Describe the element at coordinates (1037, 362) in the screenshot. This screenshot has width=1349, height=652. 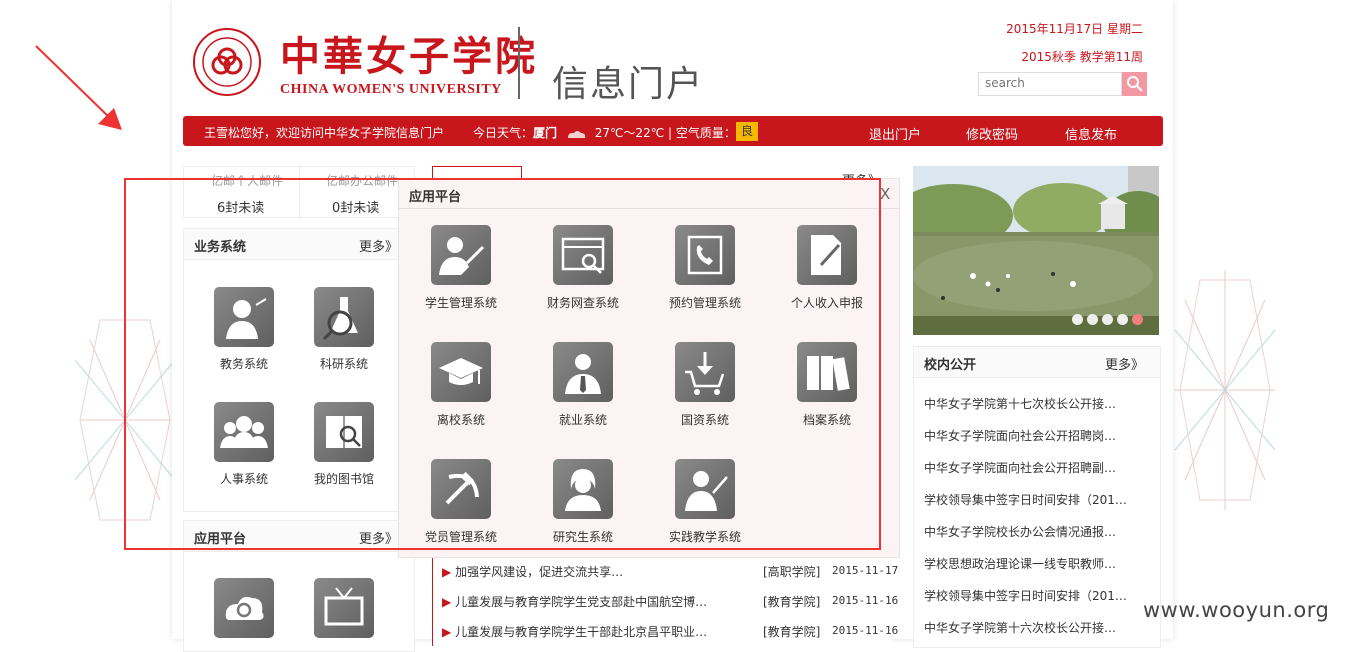
I see `public-info-header: 校内公开 更多》` at that location.